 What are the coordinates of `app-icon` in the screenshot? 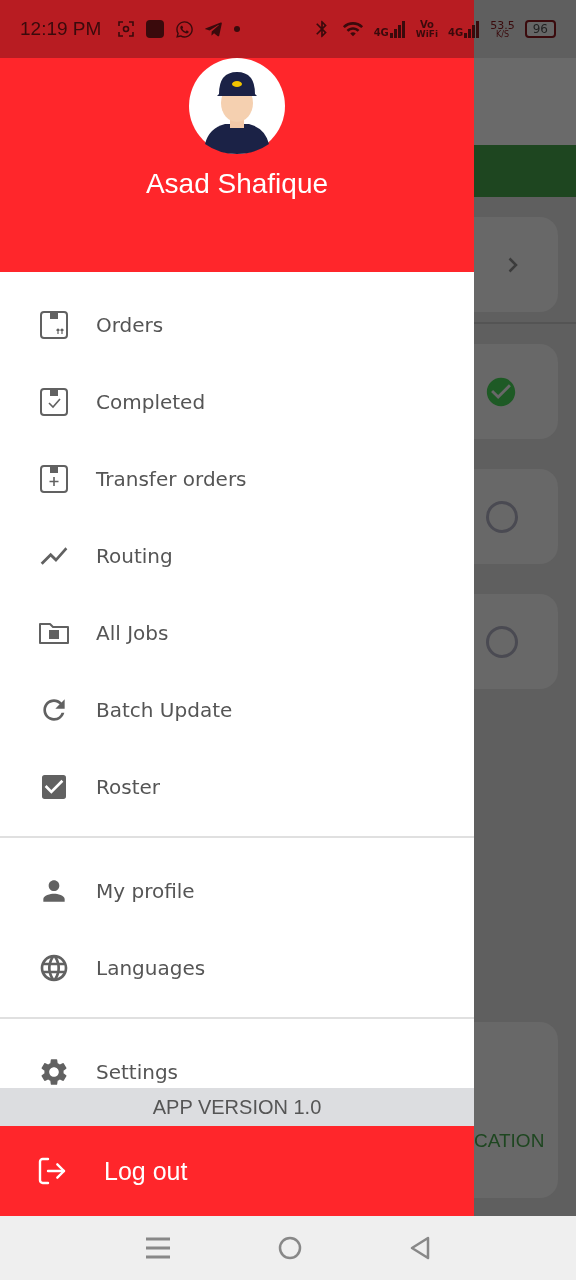 It's located at (155, 29).